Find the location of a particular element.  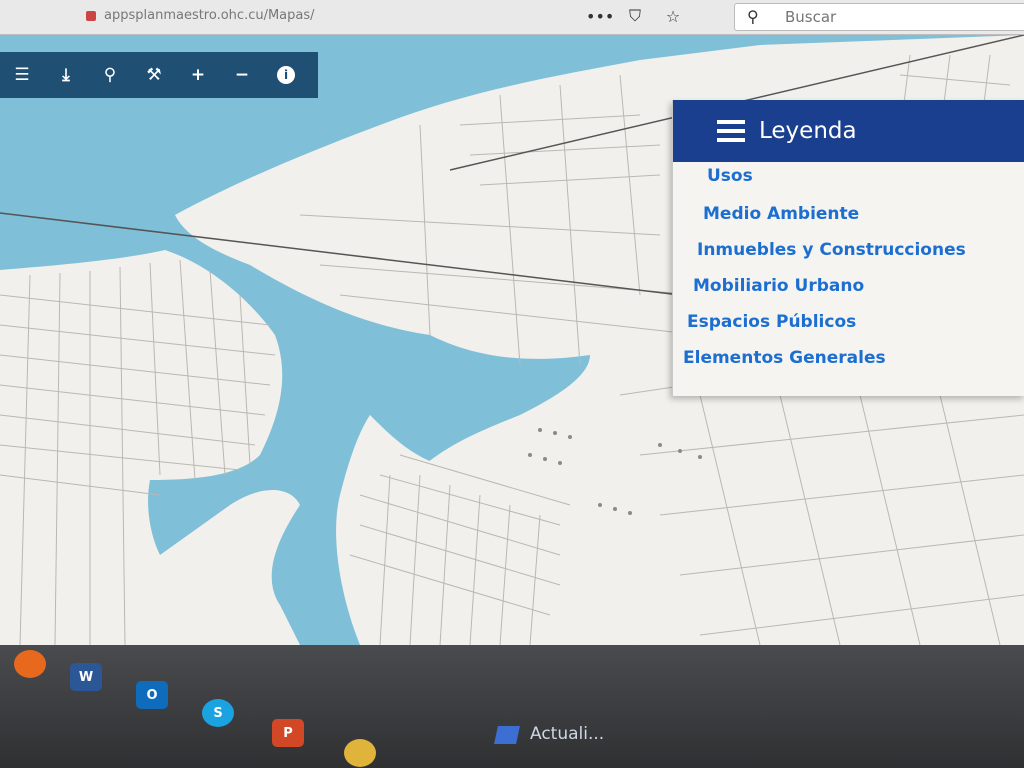

legend-item-mobiliario: Mobiliario Urbano is located at coordinates (778, 286).